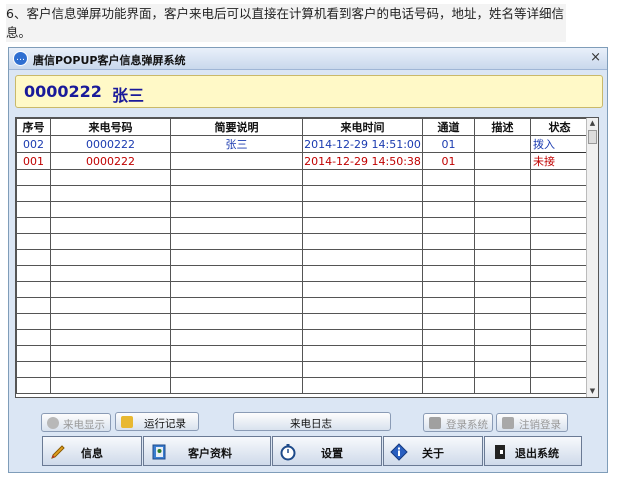 Image resolution: width=618 pixels, height=482 pixels. What do you see at coordinates (559, 127) in the screenshot?
I see `col-header-status: 状态` at bounding box center [559, 127].